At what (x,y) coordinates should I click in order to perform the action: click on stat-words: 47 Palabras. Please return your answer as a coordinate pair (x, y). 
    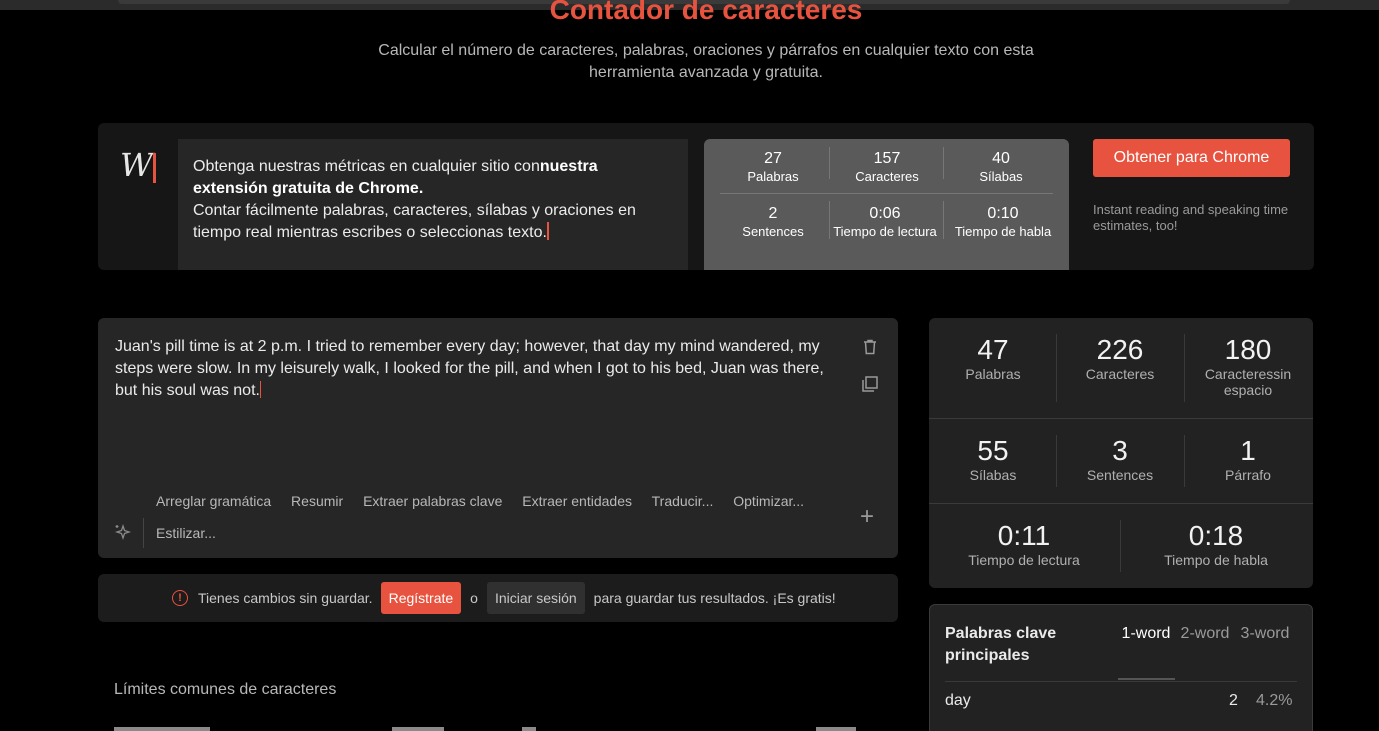
    Looking at the image, I should click on (993, 358).